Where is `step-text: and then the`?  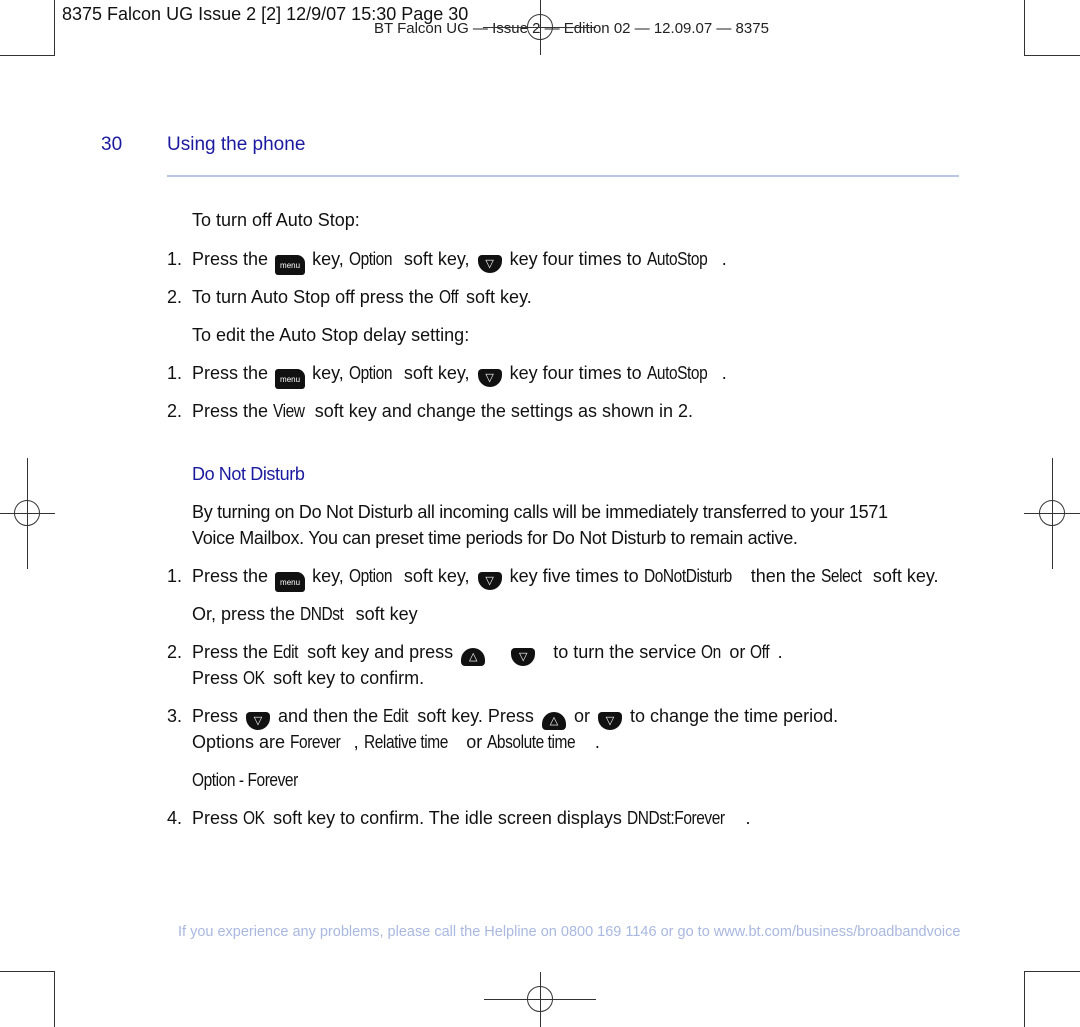 step-text: and then the is located at coordinates (328, 716).